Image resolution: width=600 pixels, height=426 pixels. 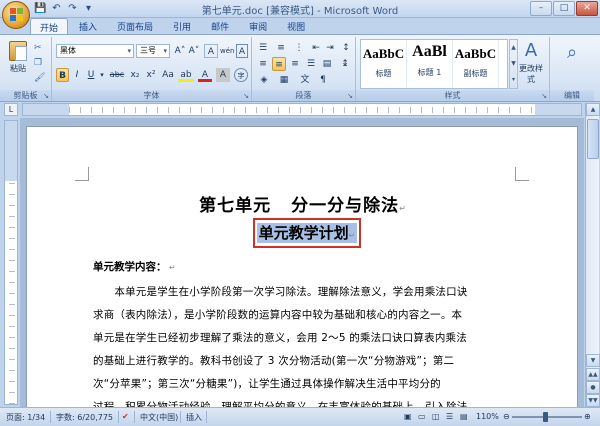 What do you see at coordinates (263, 64) in the screenshot?
I see `align-left-icon: ≡` at bounding box center [263, 64].